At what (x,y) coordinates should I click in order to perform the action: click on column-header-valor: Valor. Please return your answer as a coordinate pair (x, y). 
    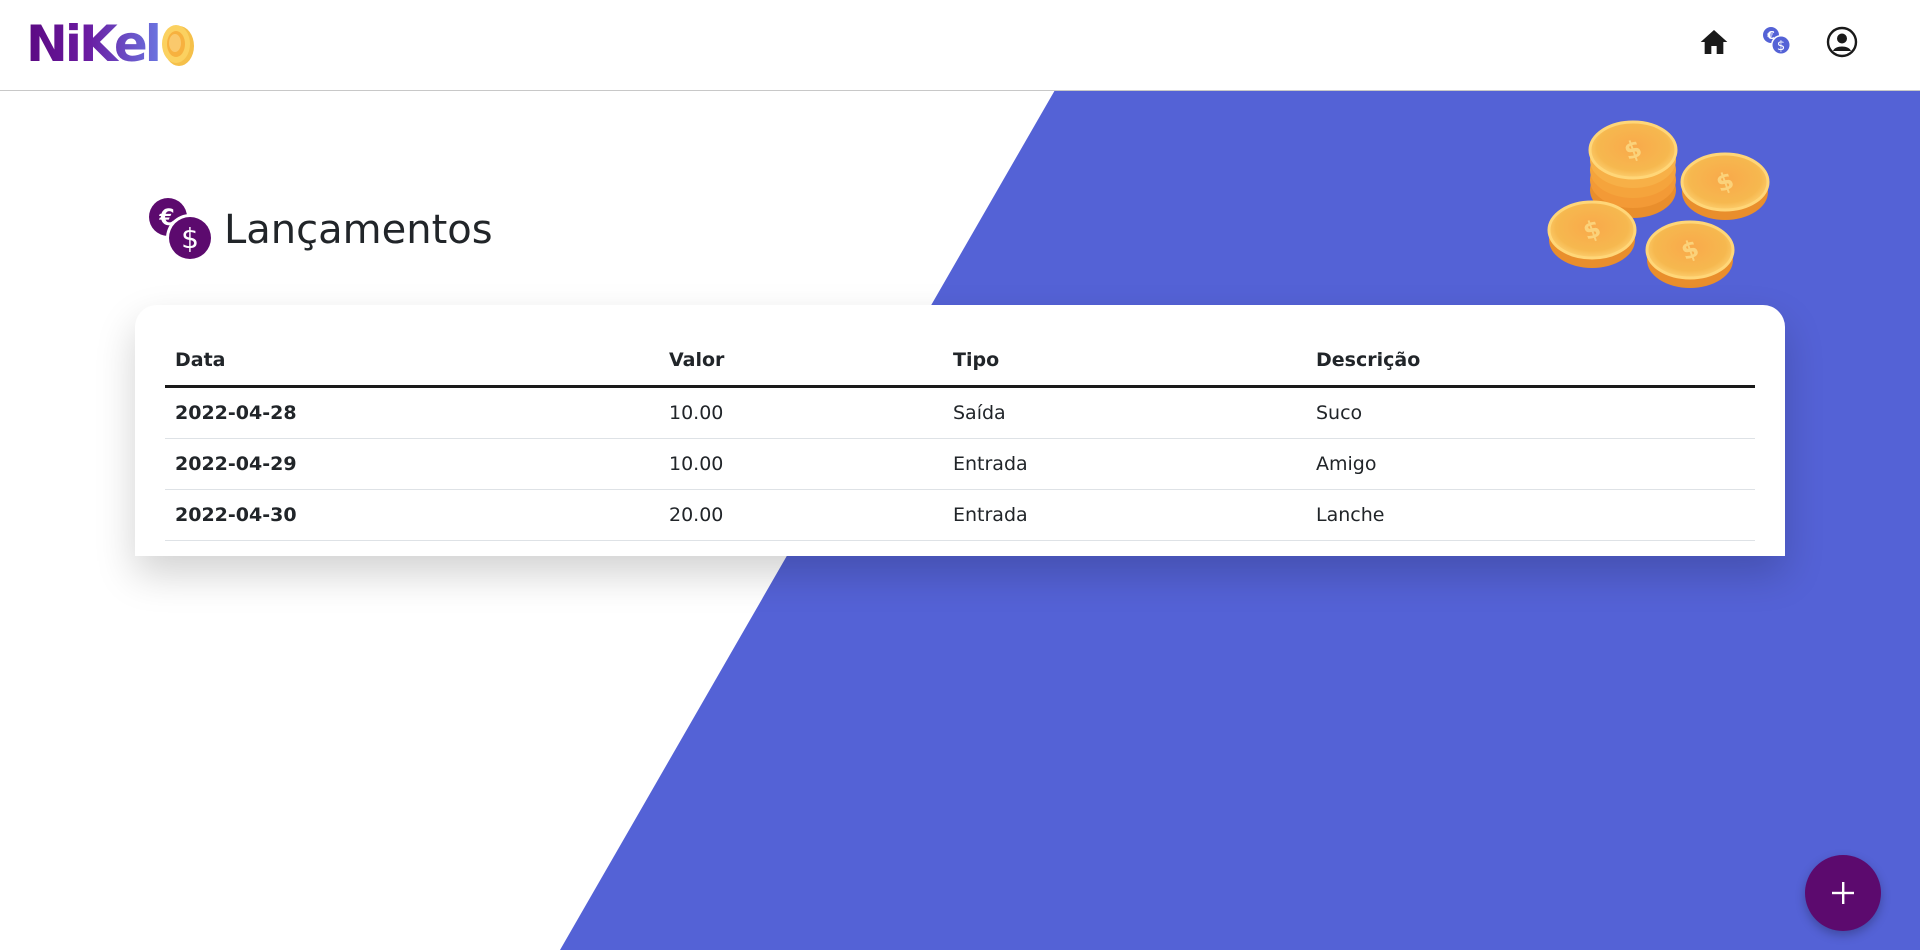
    Looking at the image, I should click on (801, 361).